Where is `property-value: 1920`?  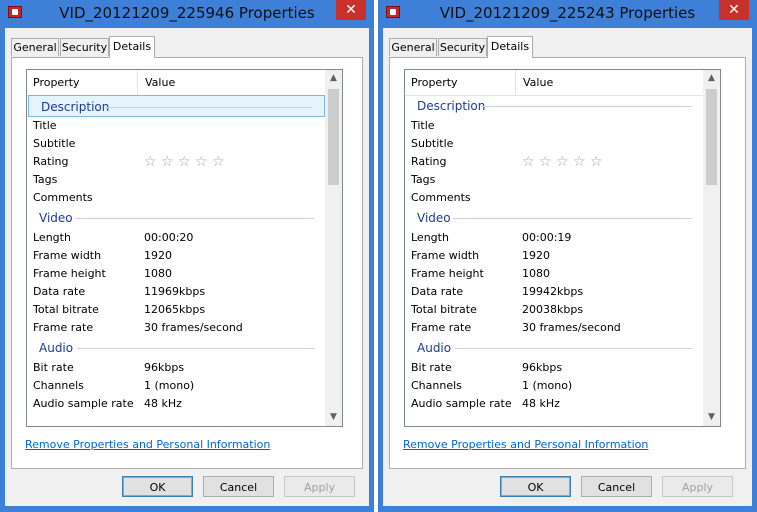 property-value: 1920 is located at coordinates (158, 255).